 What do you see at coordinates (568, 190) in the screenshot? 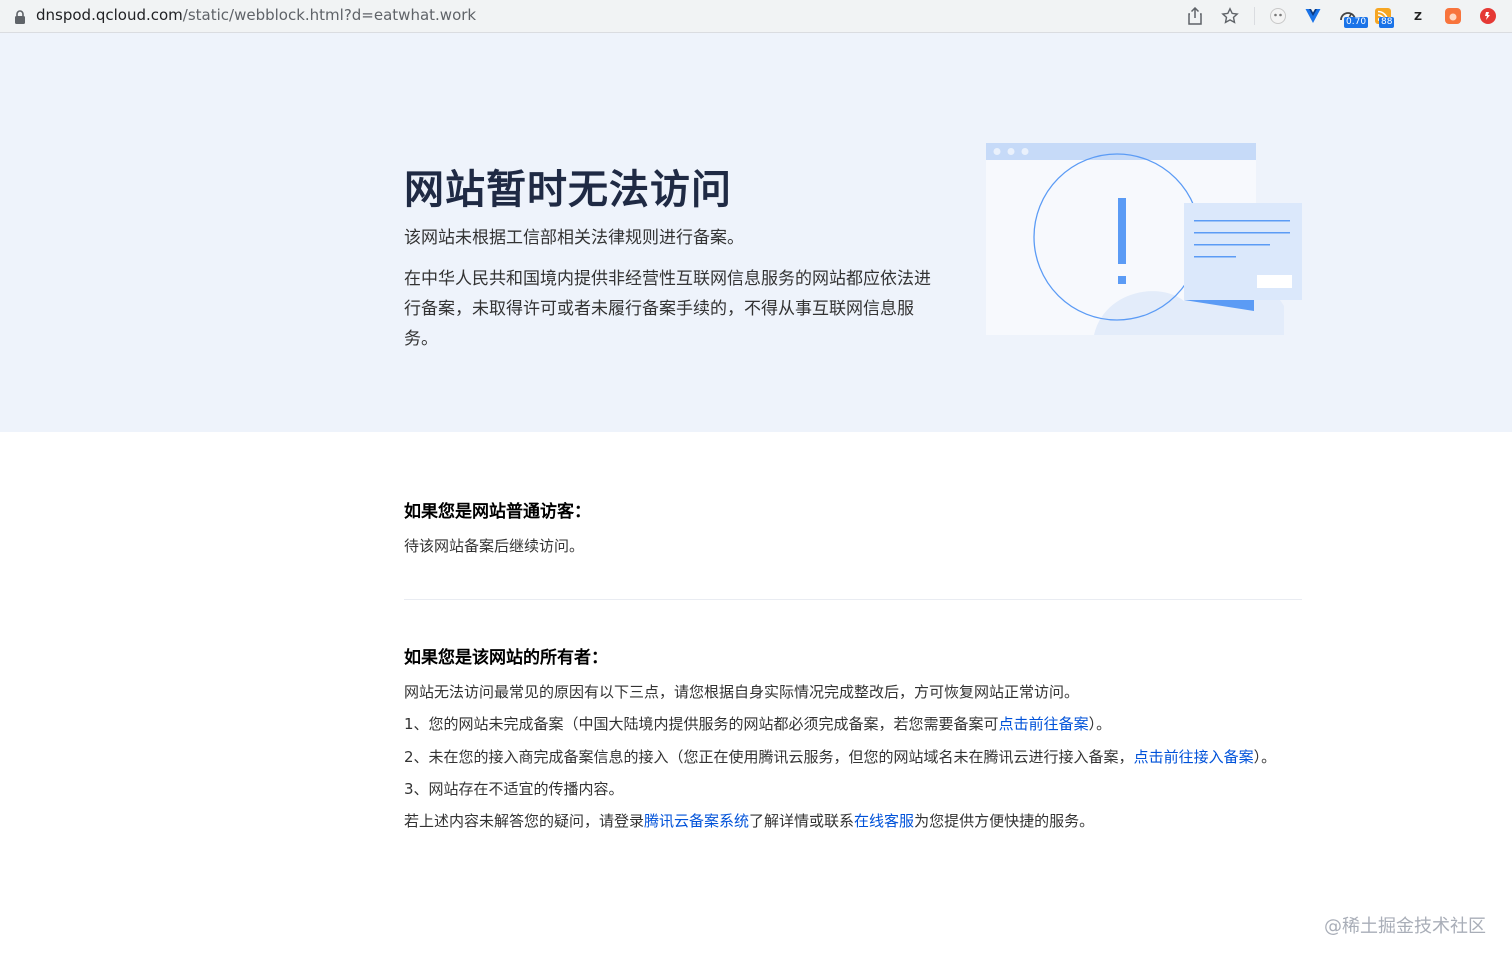
I see `page-title: 网站暂时无法访问` at bounding box center [568, 190].